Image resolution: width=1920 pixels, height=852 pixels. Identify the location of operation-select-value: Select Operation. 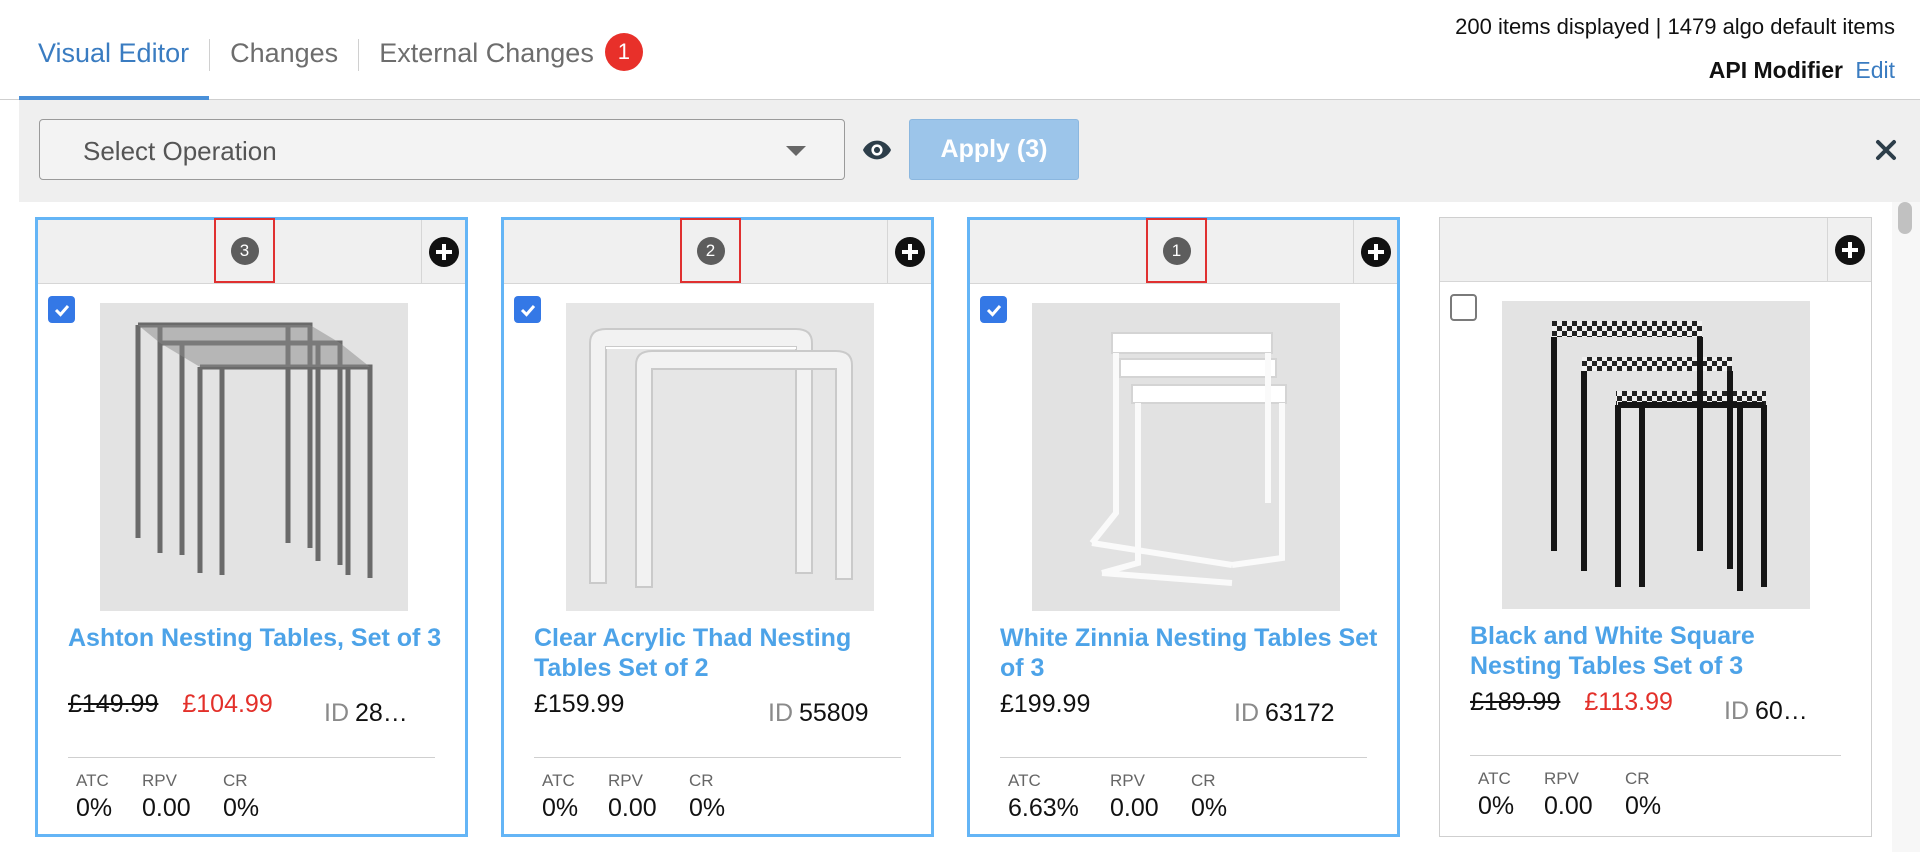
(180, 151).